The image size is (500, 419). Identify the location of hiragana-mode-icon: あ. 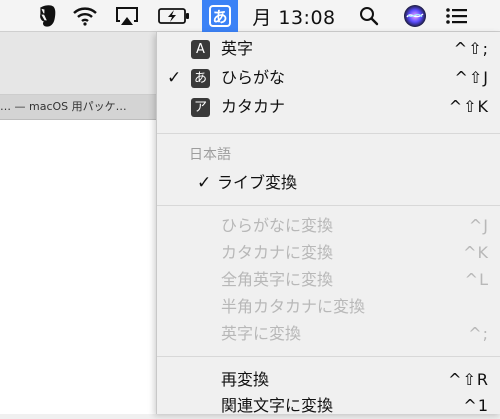
(200, 78).